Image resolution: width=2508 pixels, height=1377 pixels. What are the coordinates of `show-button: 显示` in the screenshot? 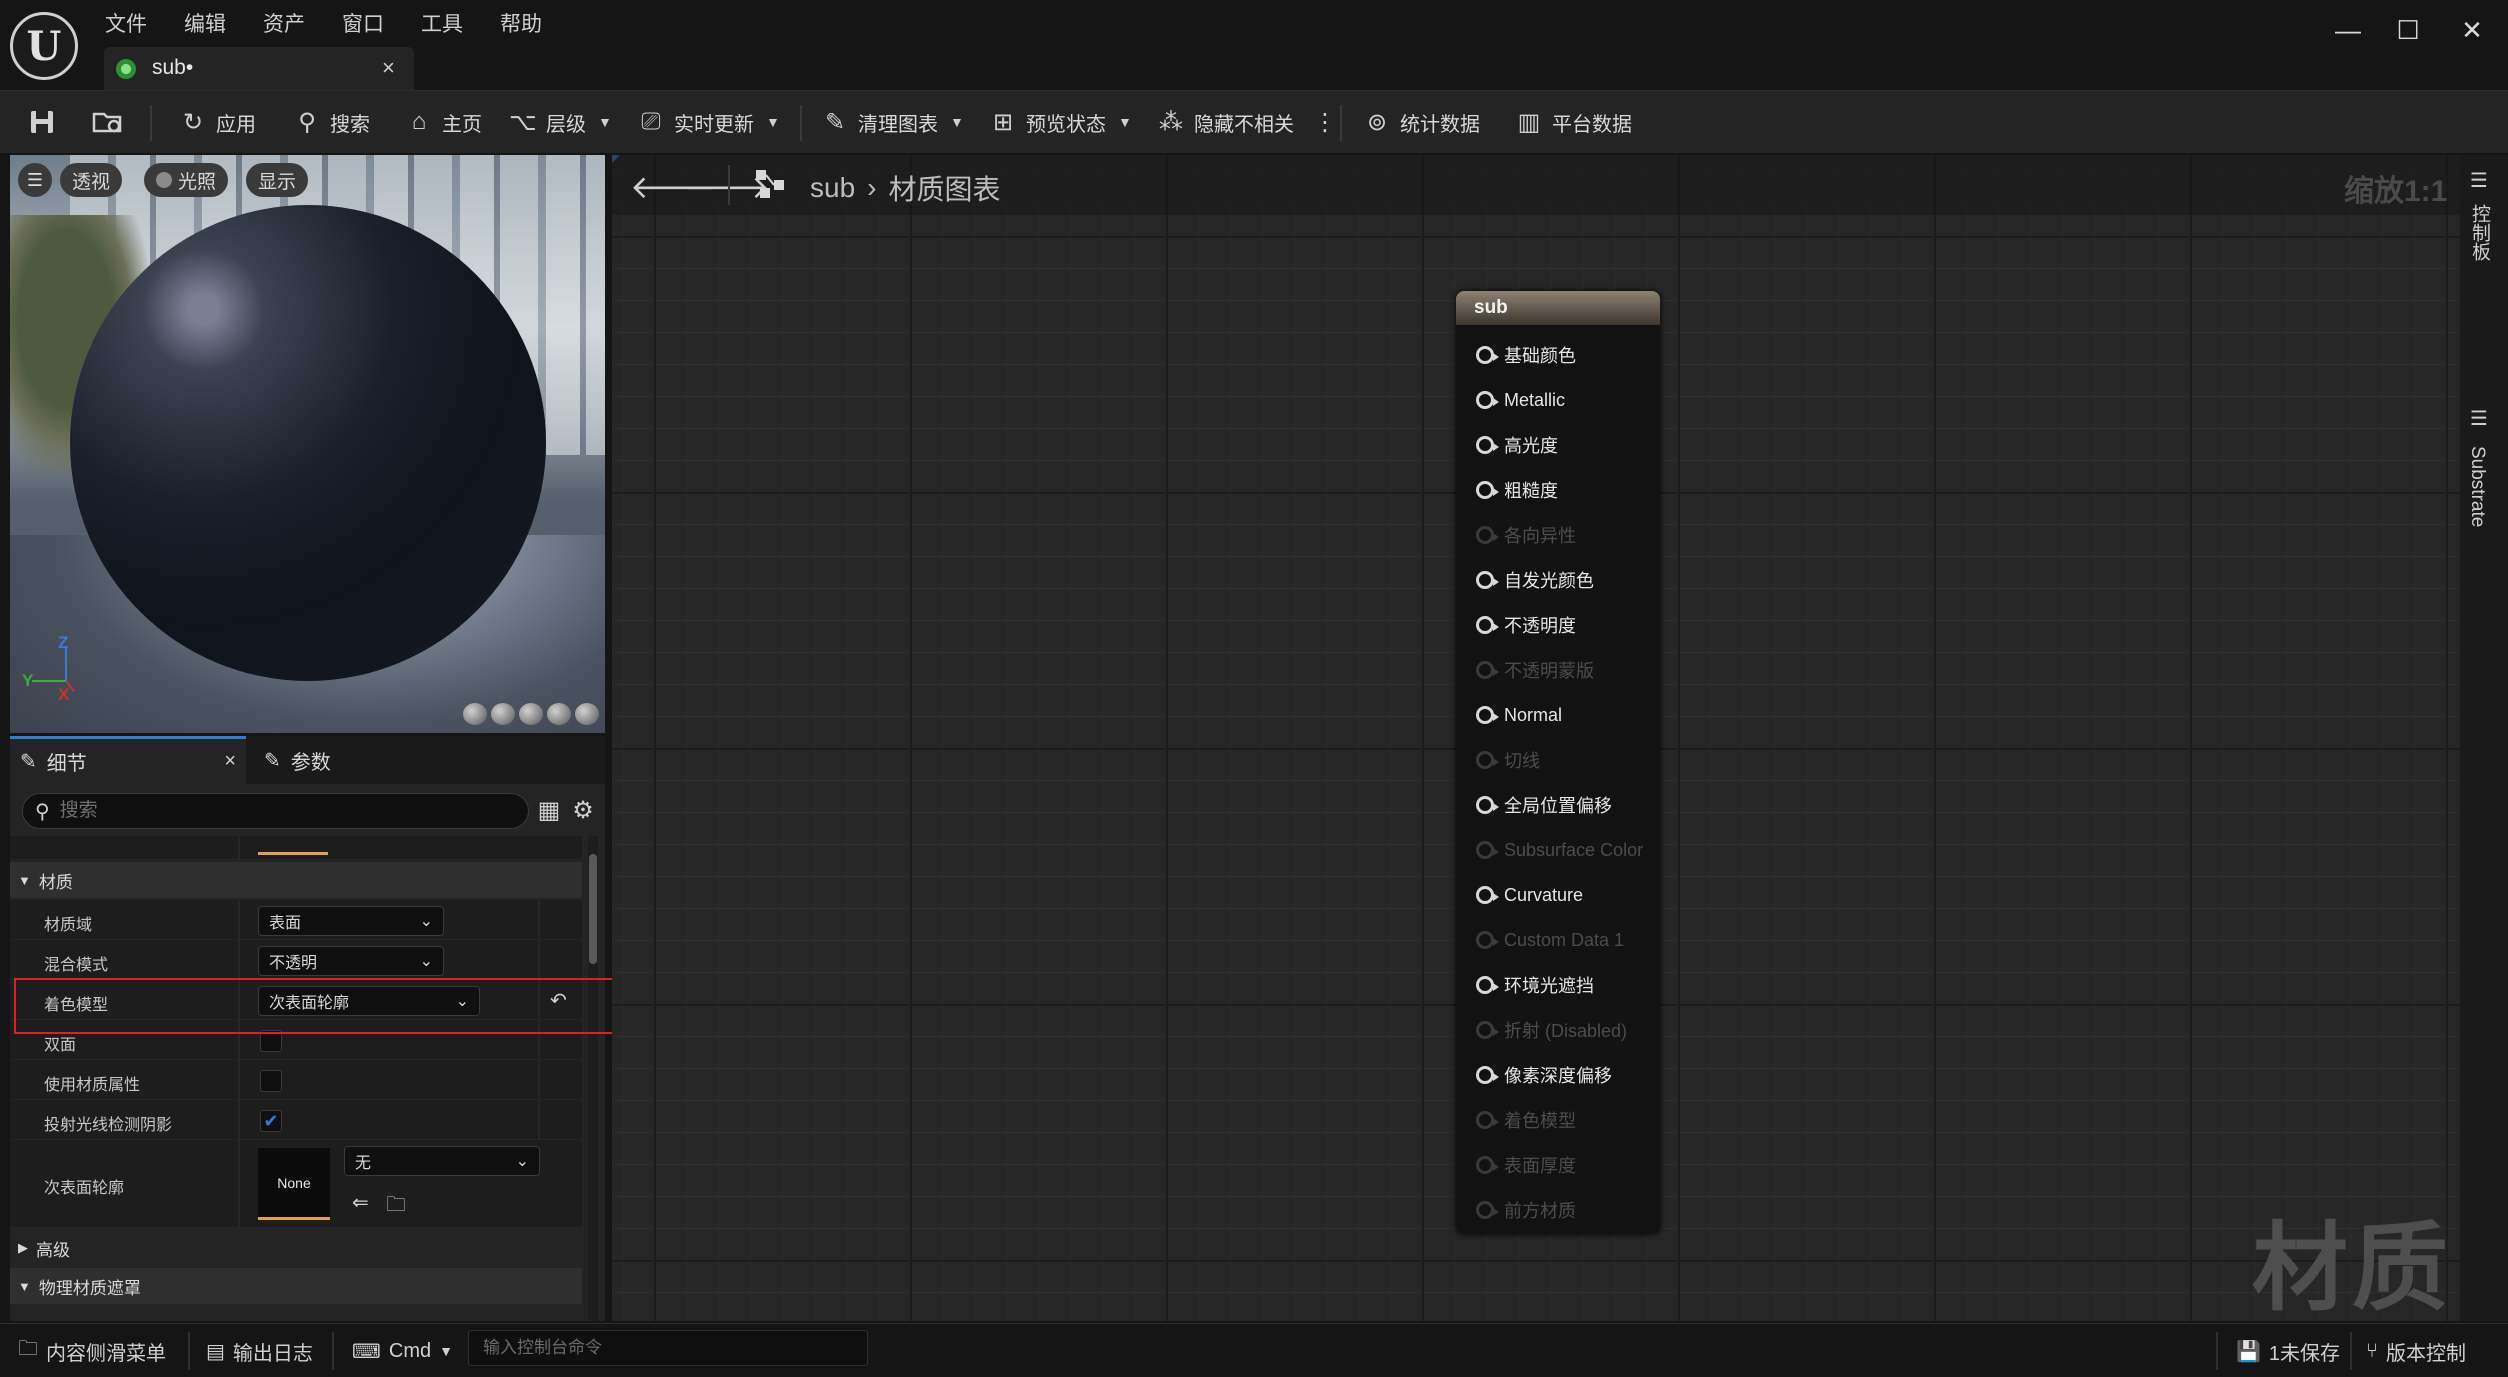 It's located at (277, 180).